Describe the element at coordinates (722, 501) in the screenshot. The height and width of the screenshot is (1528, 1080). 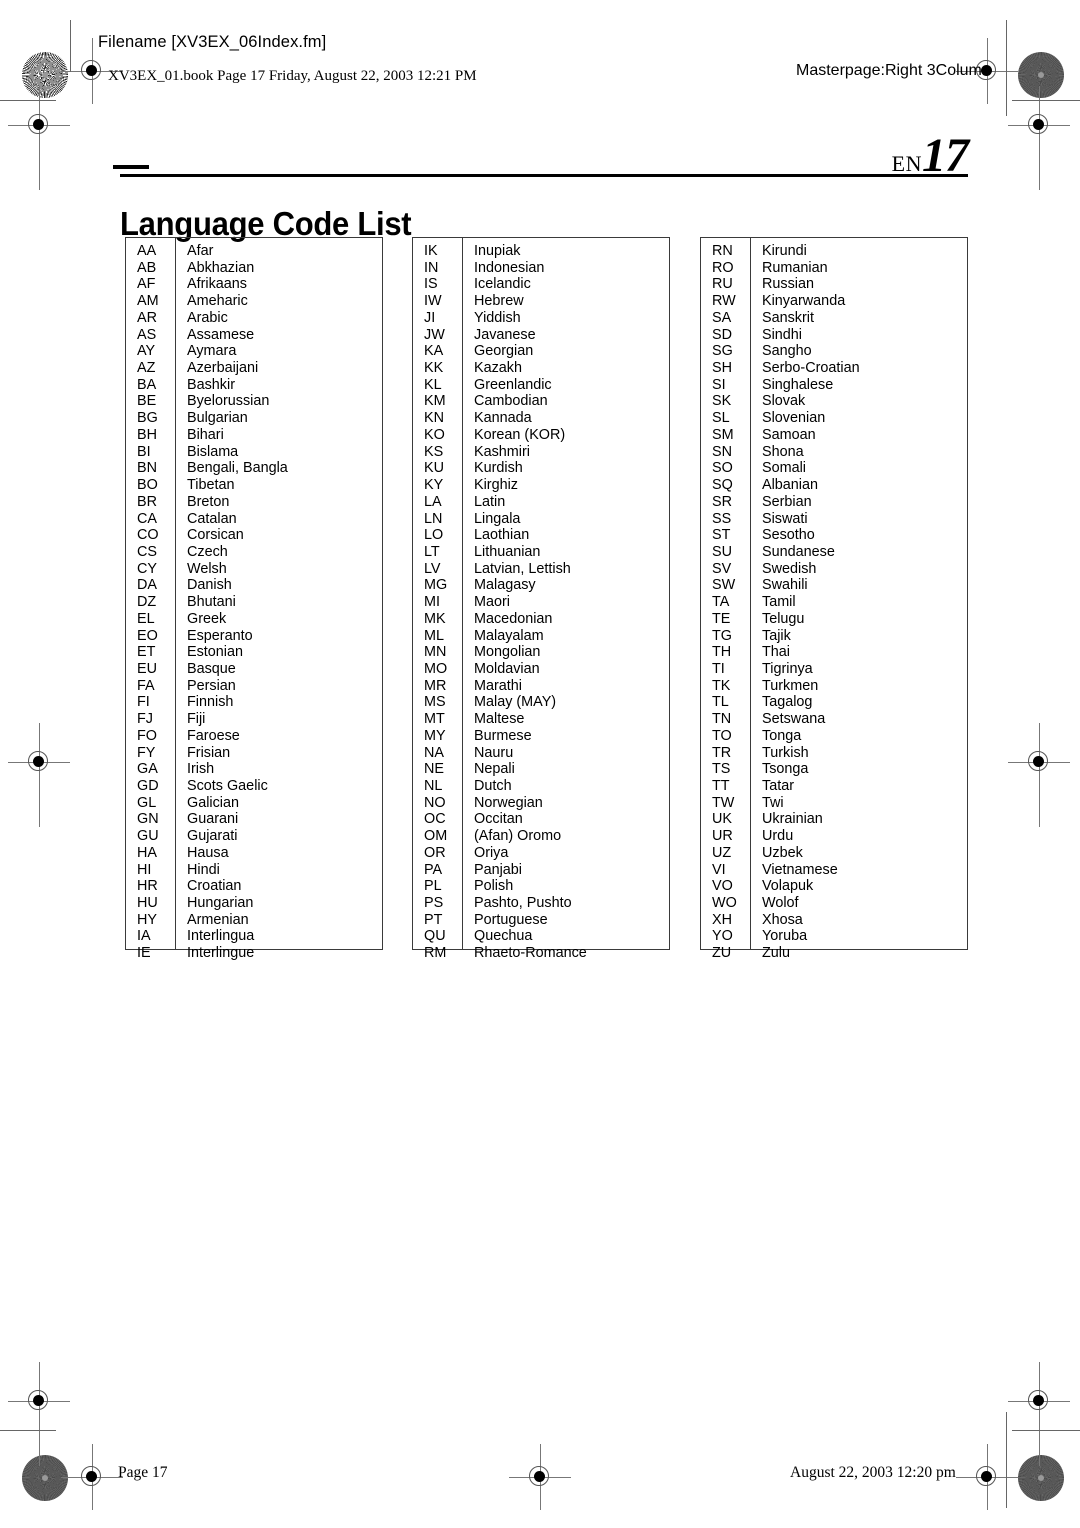
I see `language-code-cell: SR` at that location.